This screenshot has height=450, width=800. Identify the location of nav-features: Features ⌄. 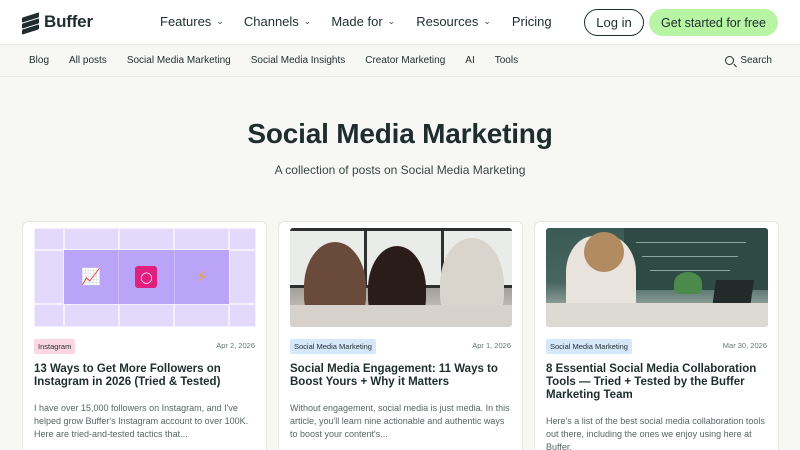
(192, 21).